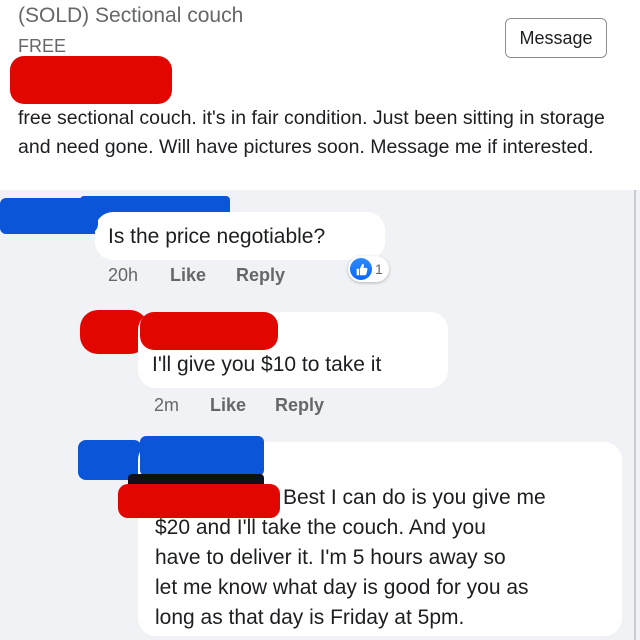 This screenshot has height=640, width=640. Describe the element at coordinates (91, 80) in the screenshot. I see `redacted-seller-name` at that location.